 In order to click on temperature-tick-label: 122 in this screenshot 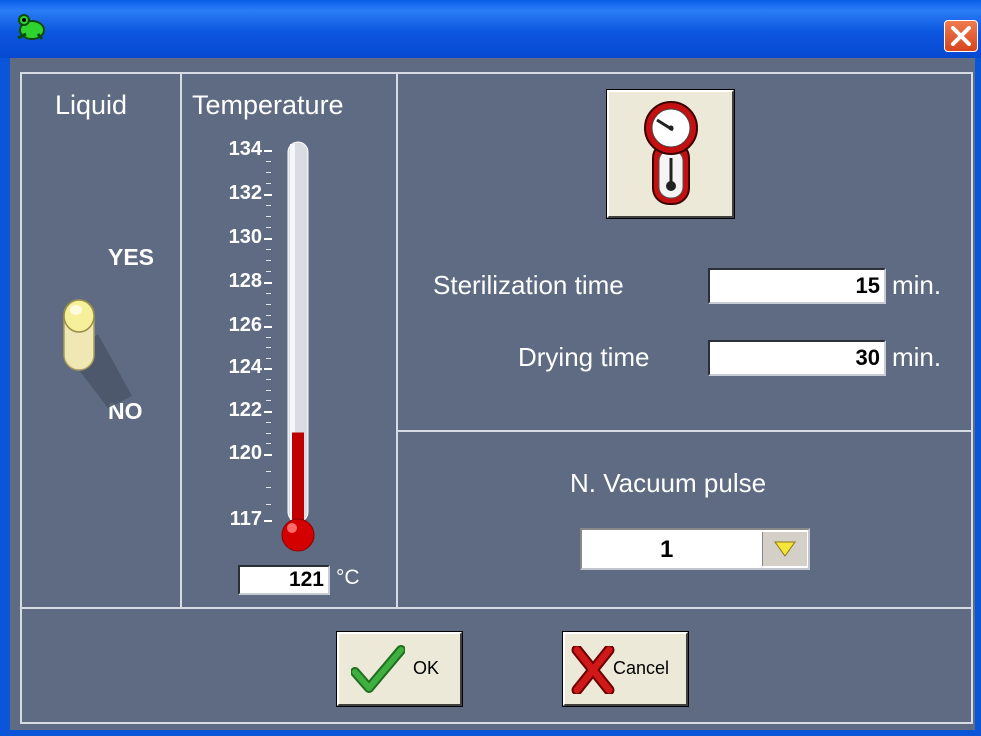, I will do `click(245, 410)`.